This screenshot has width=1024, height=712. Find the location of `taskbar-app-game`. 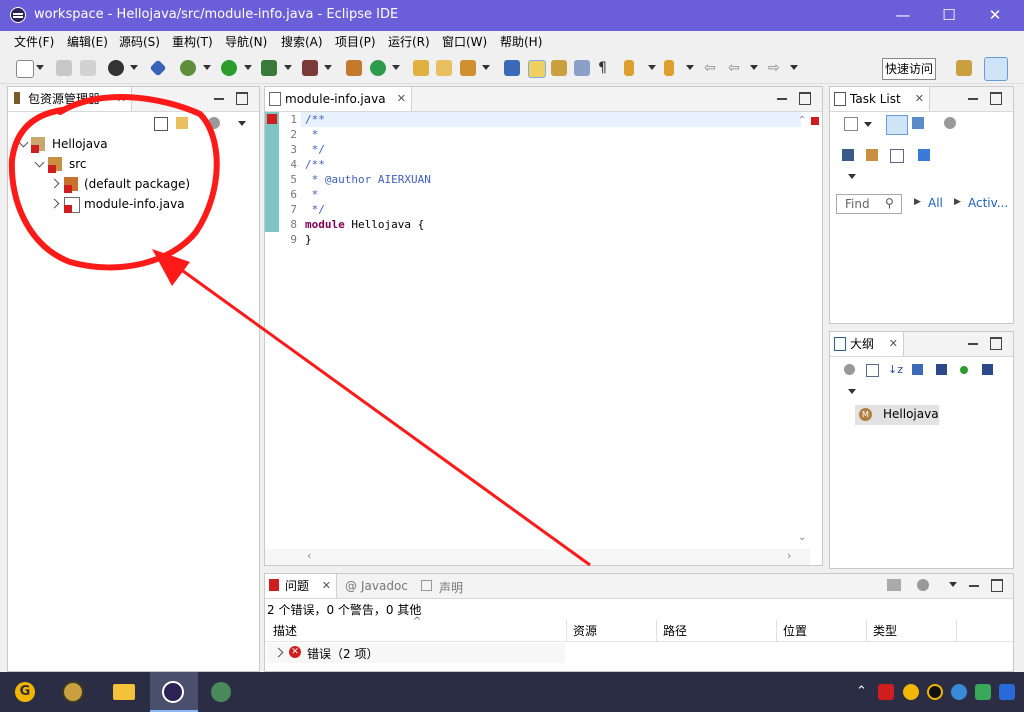

taskbar-app-game is located at coordinates (72, 692).